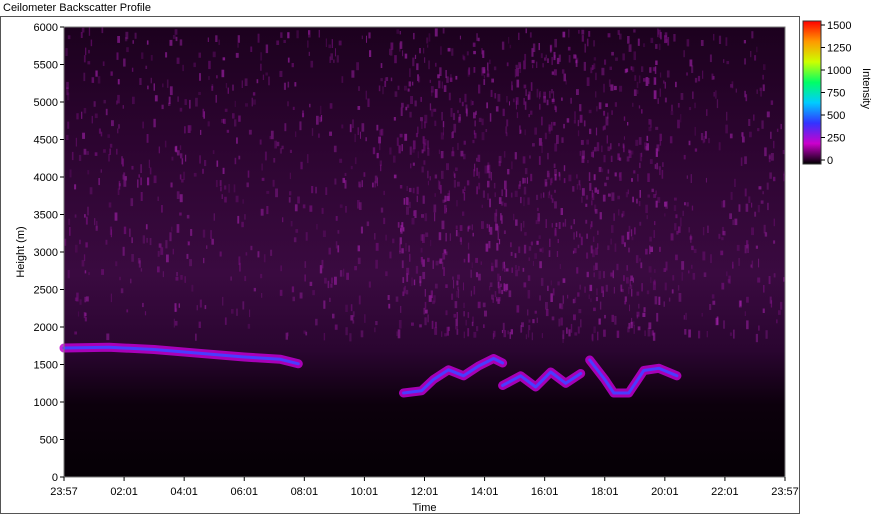 The image size is (876, 517). What do you see at coordinates (839, 71) in the screenshot?
I see `colorbar-tick-label: 1000` at bounding box center [839, 71].